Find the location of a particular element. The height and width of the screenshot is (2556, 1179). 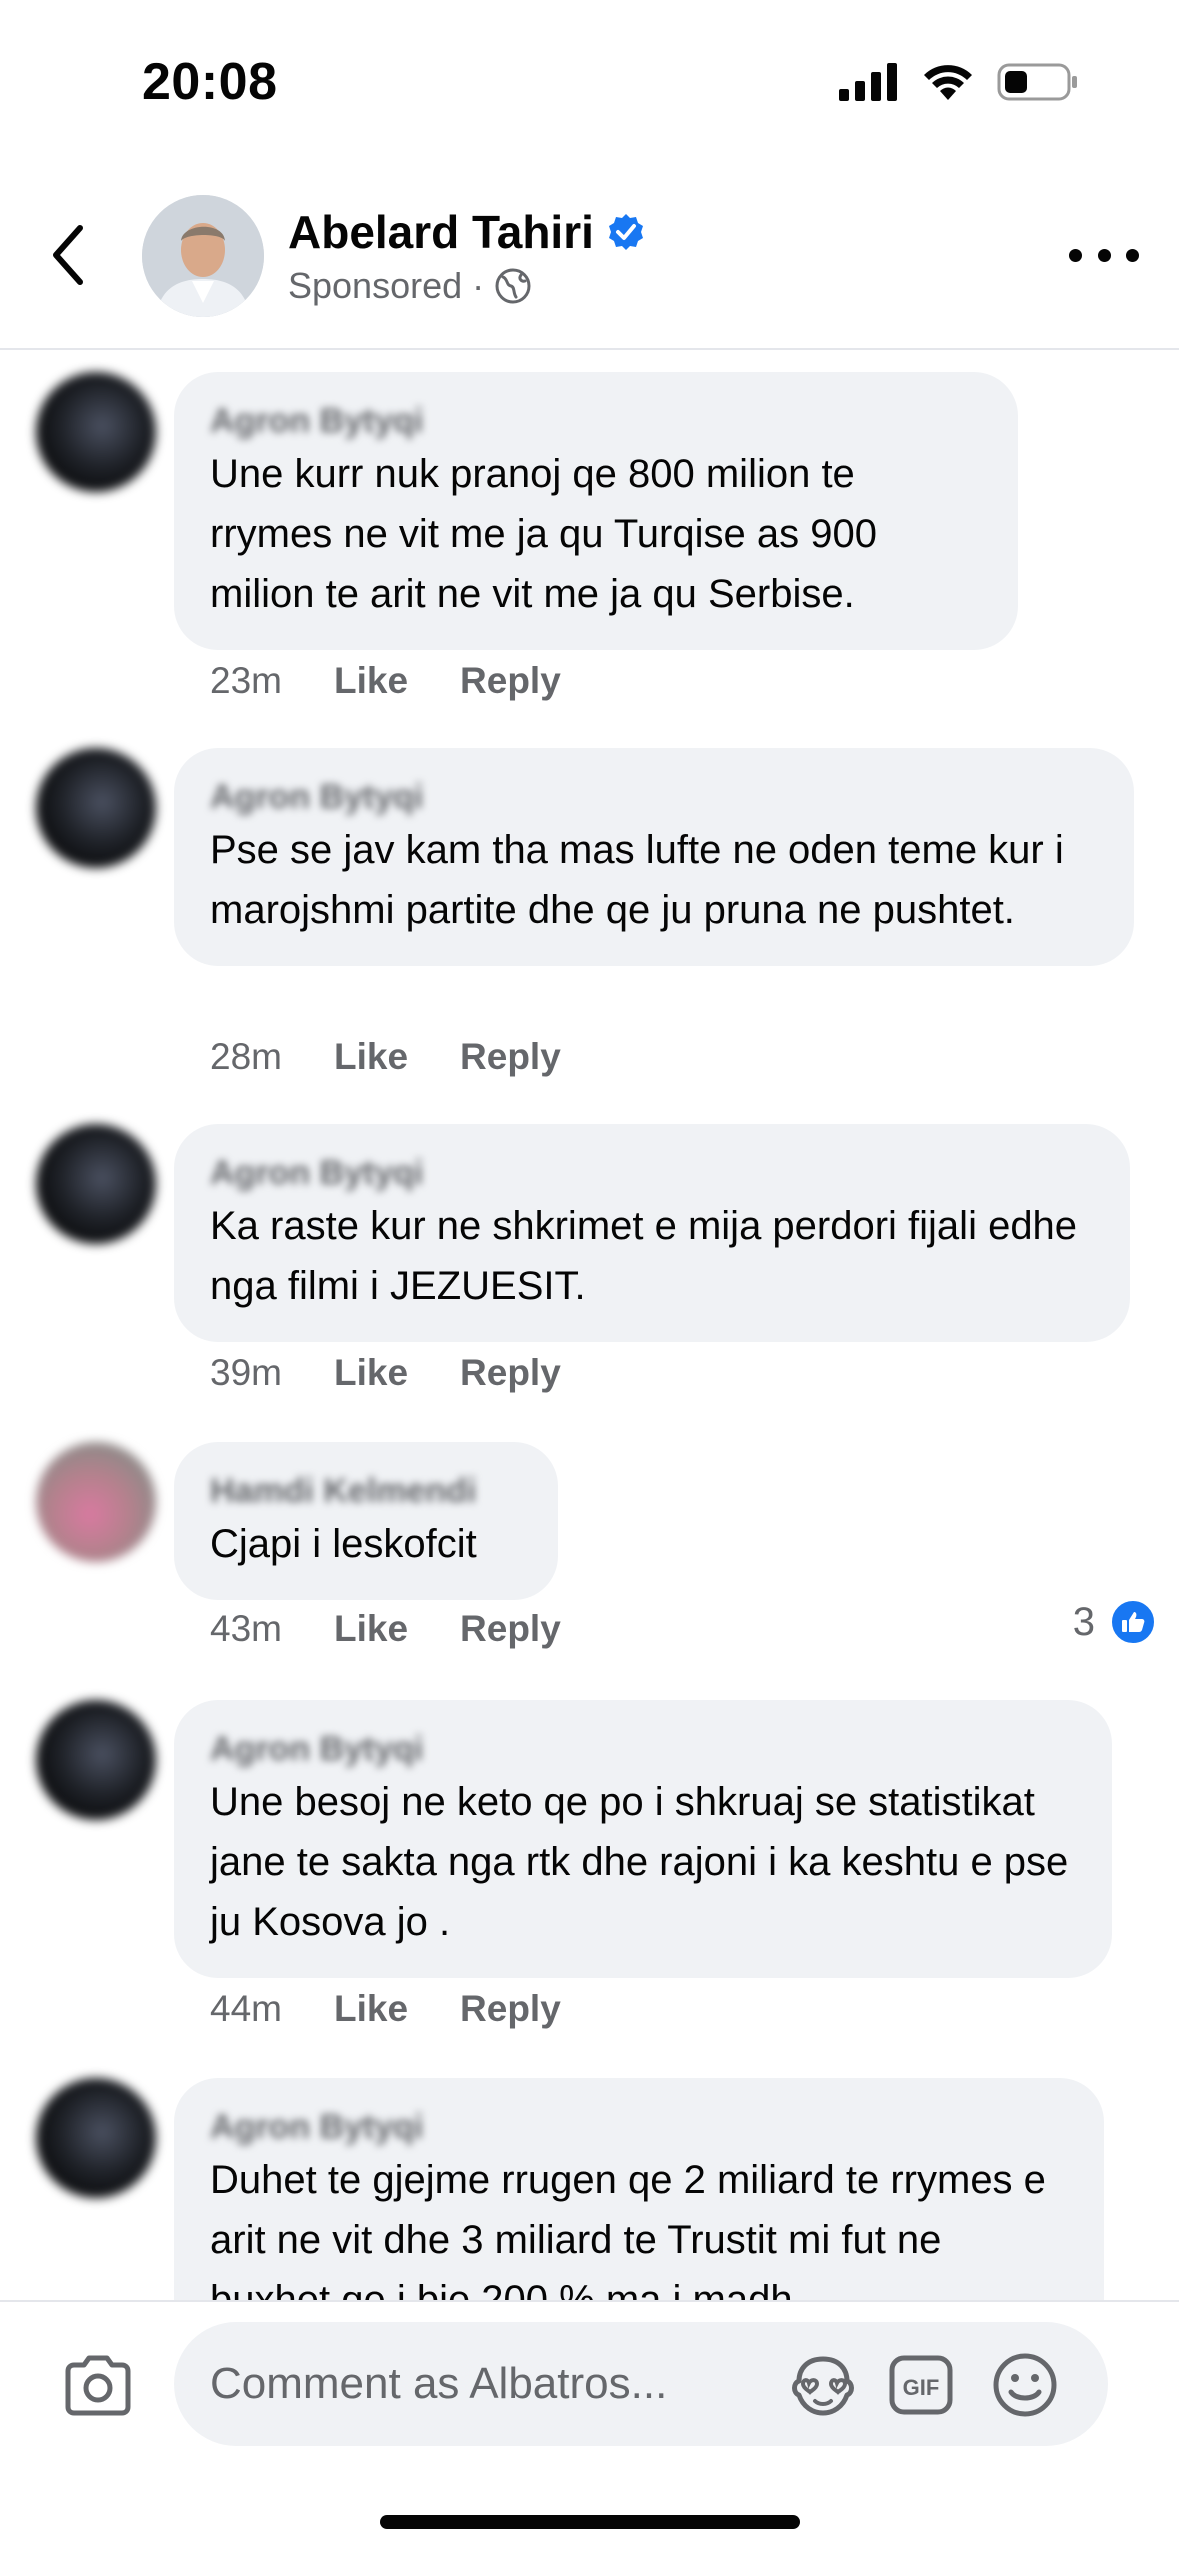

comment-time: 43m is located at coordinates (246, 1628).